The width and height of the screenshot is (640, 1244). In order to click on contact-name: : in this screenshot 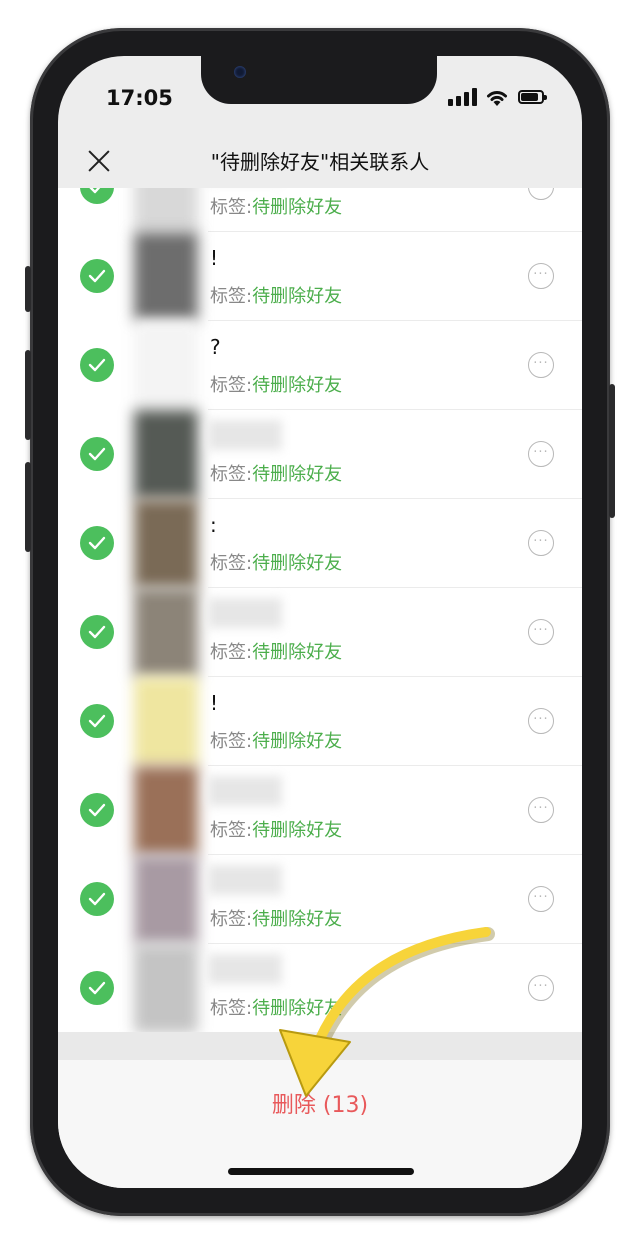, I will do `click(213, 525)`.